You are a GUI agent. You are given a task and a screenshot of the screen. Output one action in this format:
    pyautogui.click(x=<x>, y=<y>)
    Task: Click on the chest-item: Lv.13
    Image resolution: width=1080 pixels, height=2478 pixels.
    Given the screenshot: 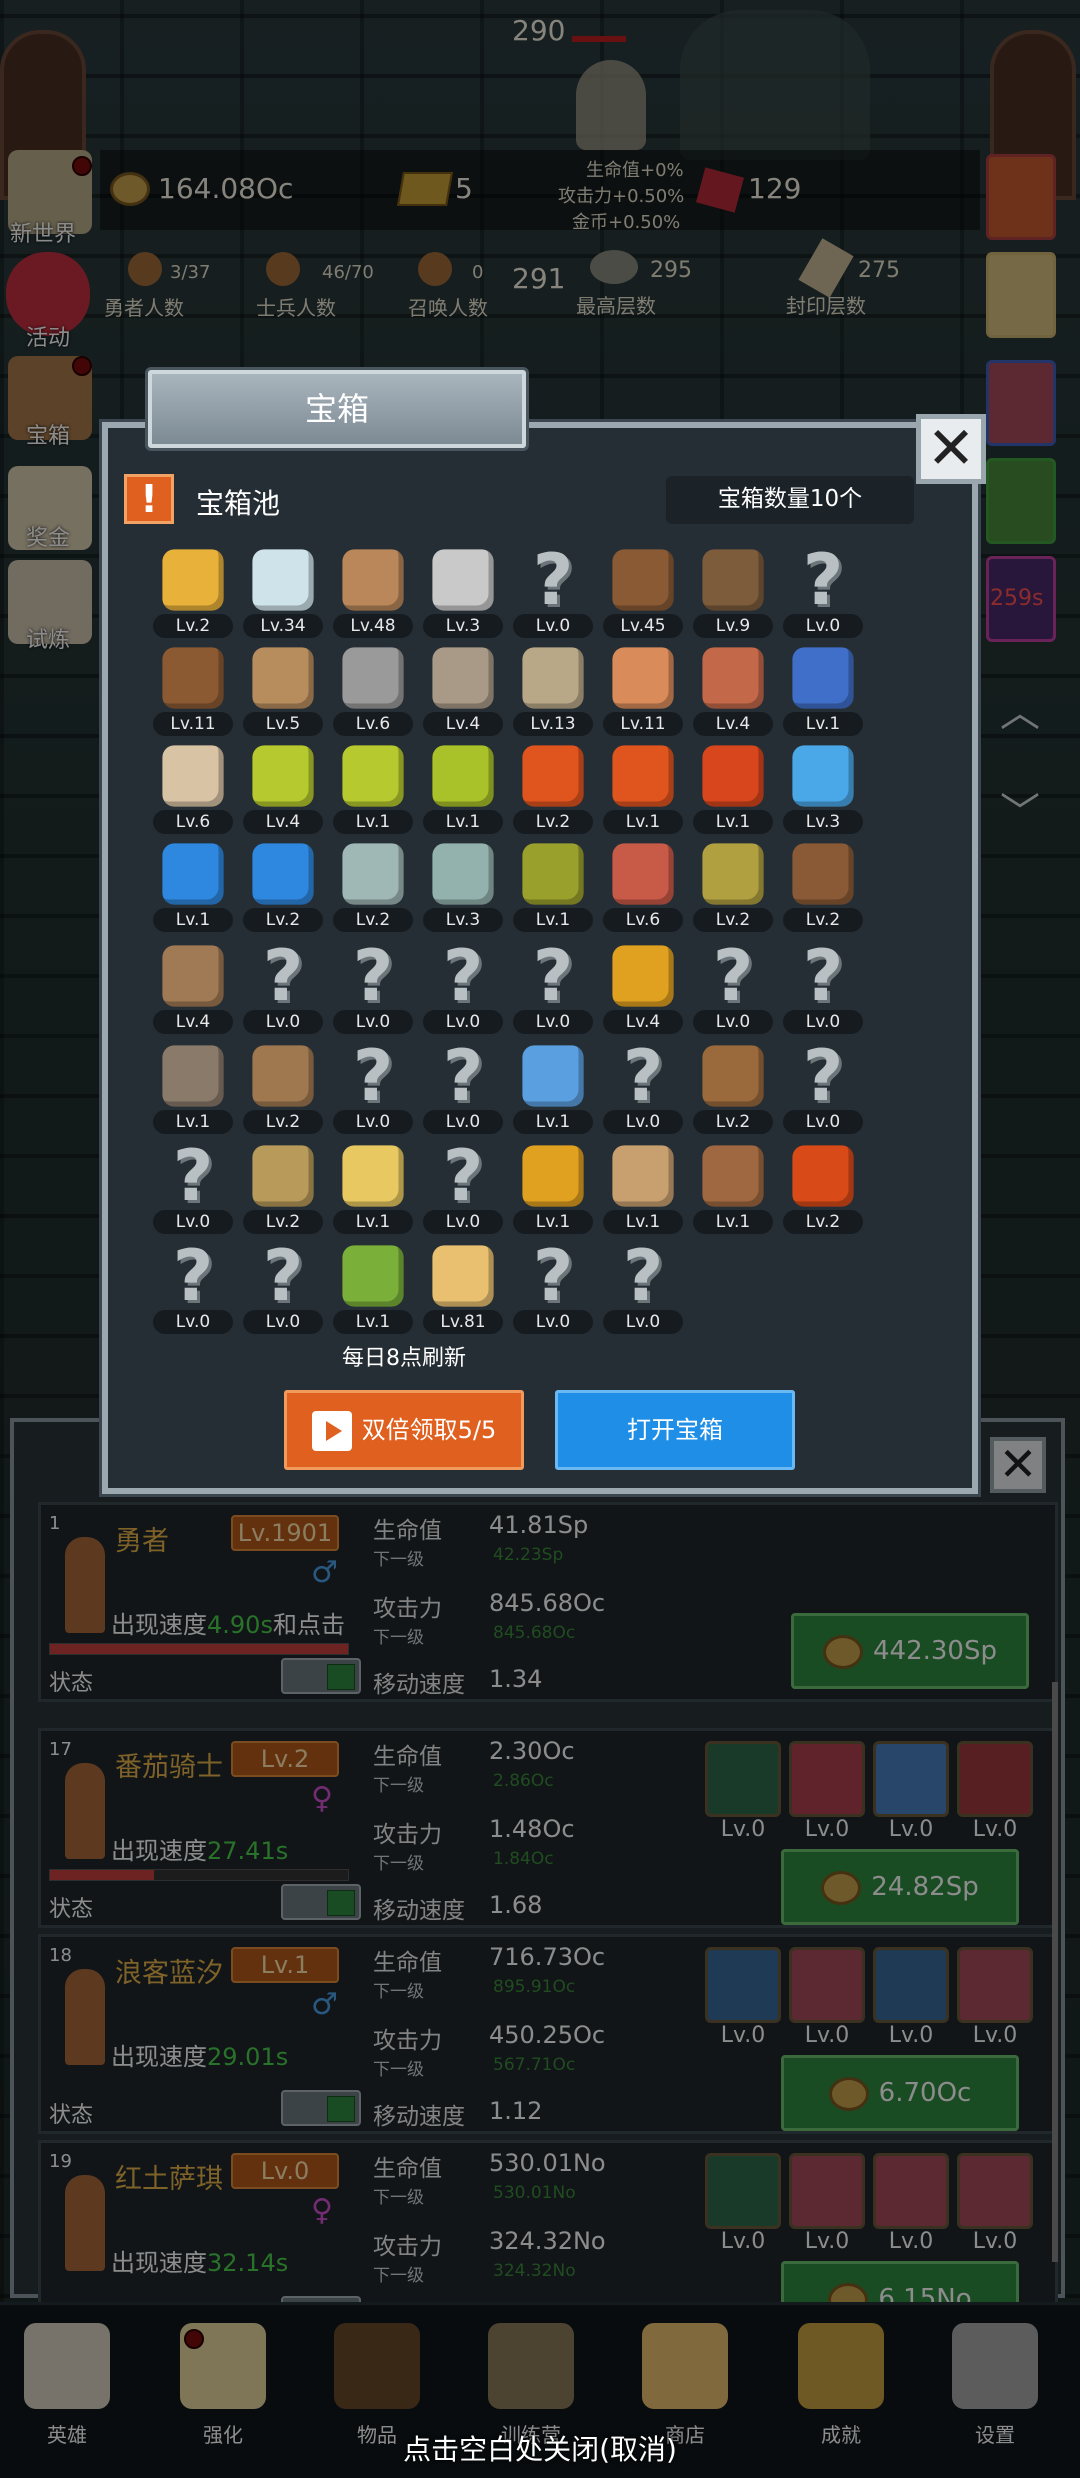 What is the action you would take?
    pyautogui.click(x=553, y=692)
    